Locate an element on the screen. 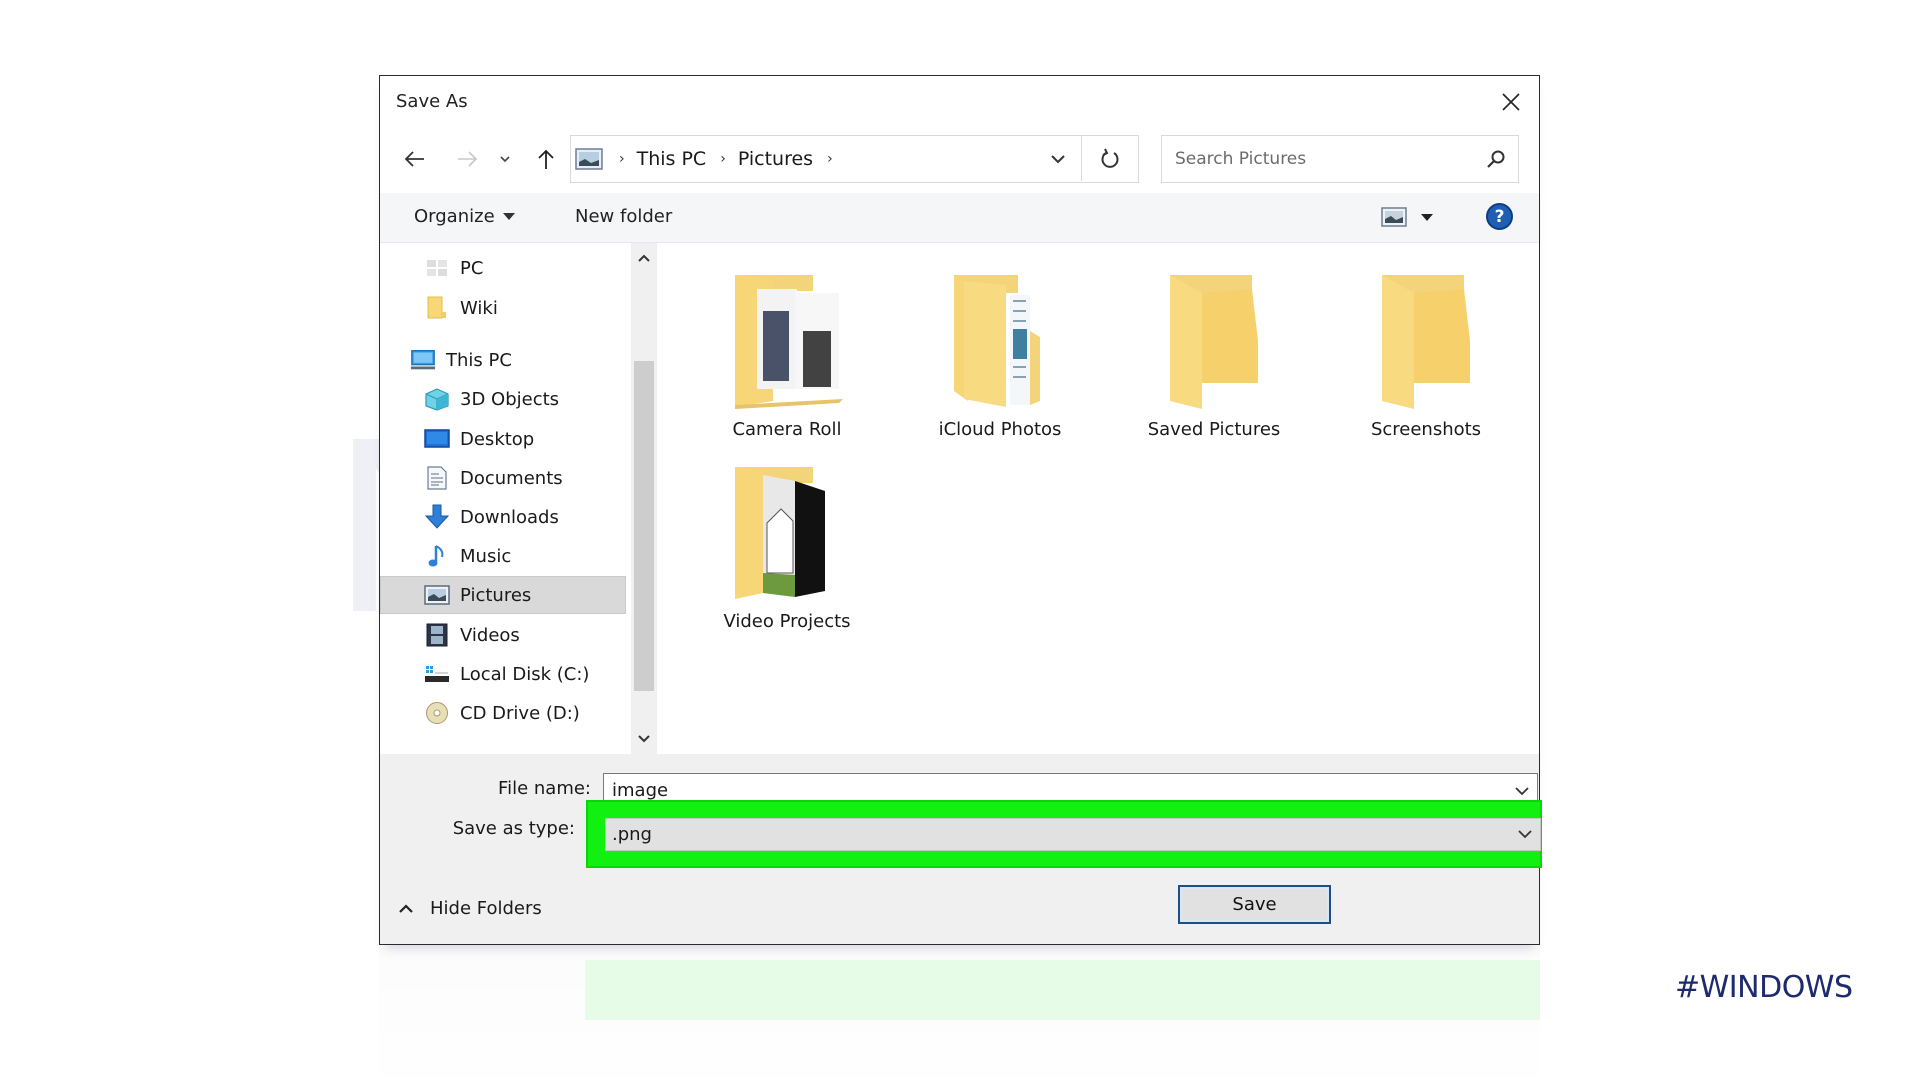  pc-icon is located at coordinates (437, 268).